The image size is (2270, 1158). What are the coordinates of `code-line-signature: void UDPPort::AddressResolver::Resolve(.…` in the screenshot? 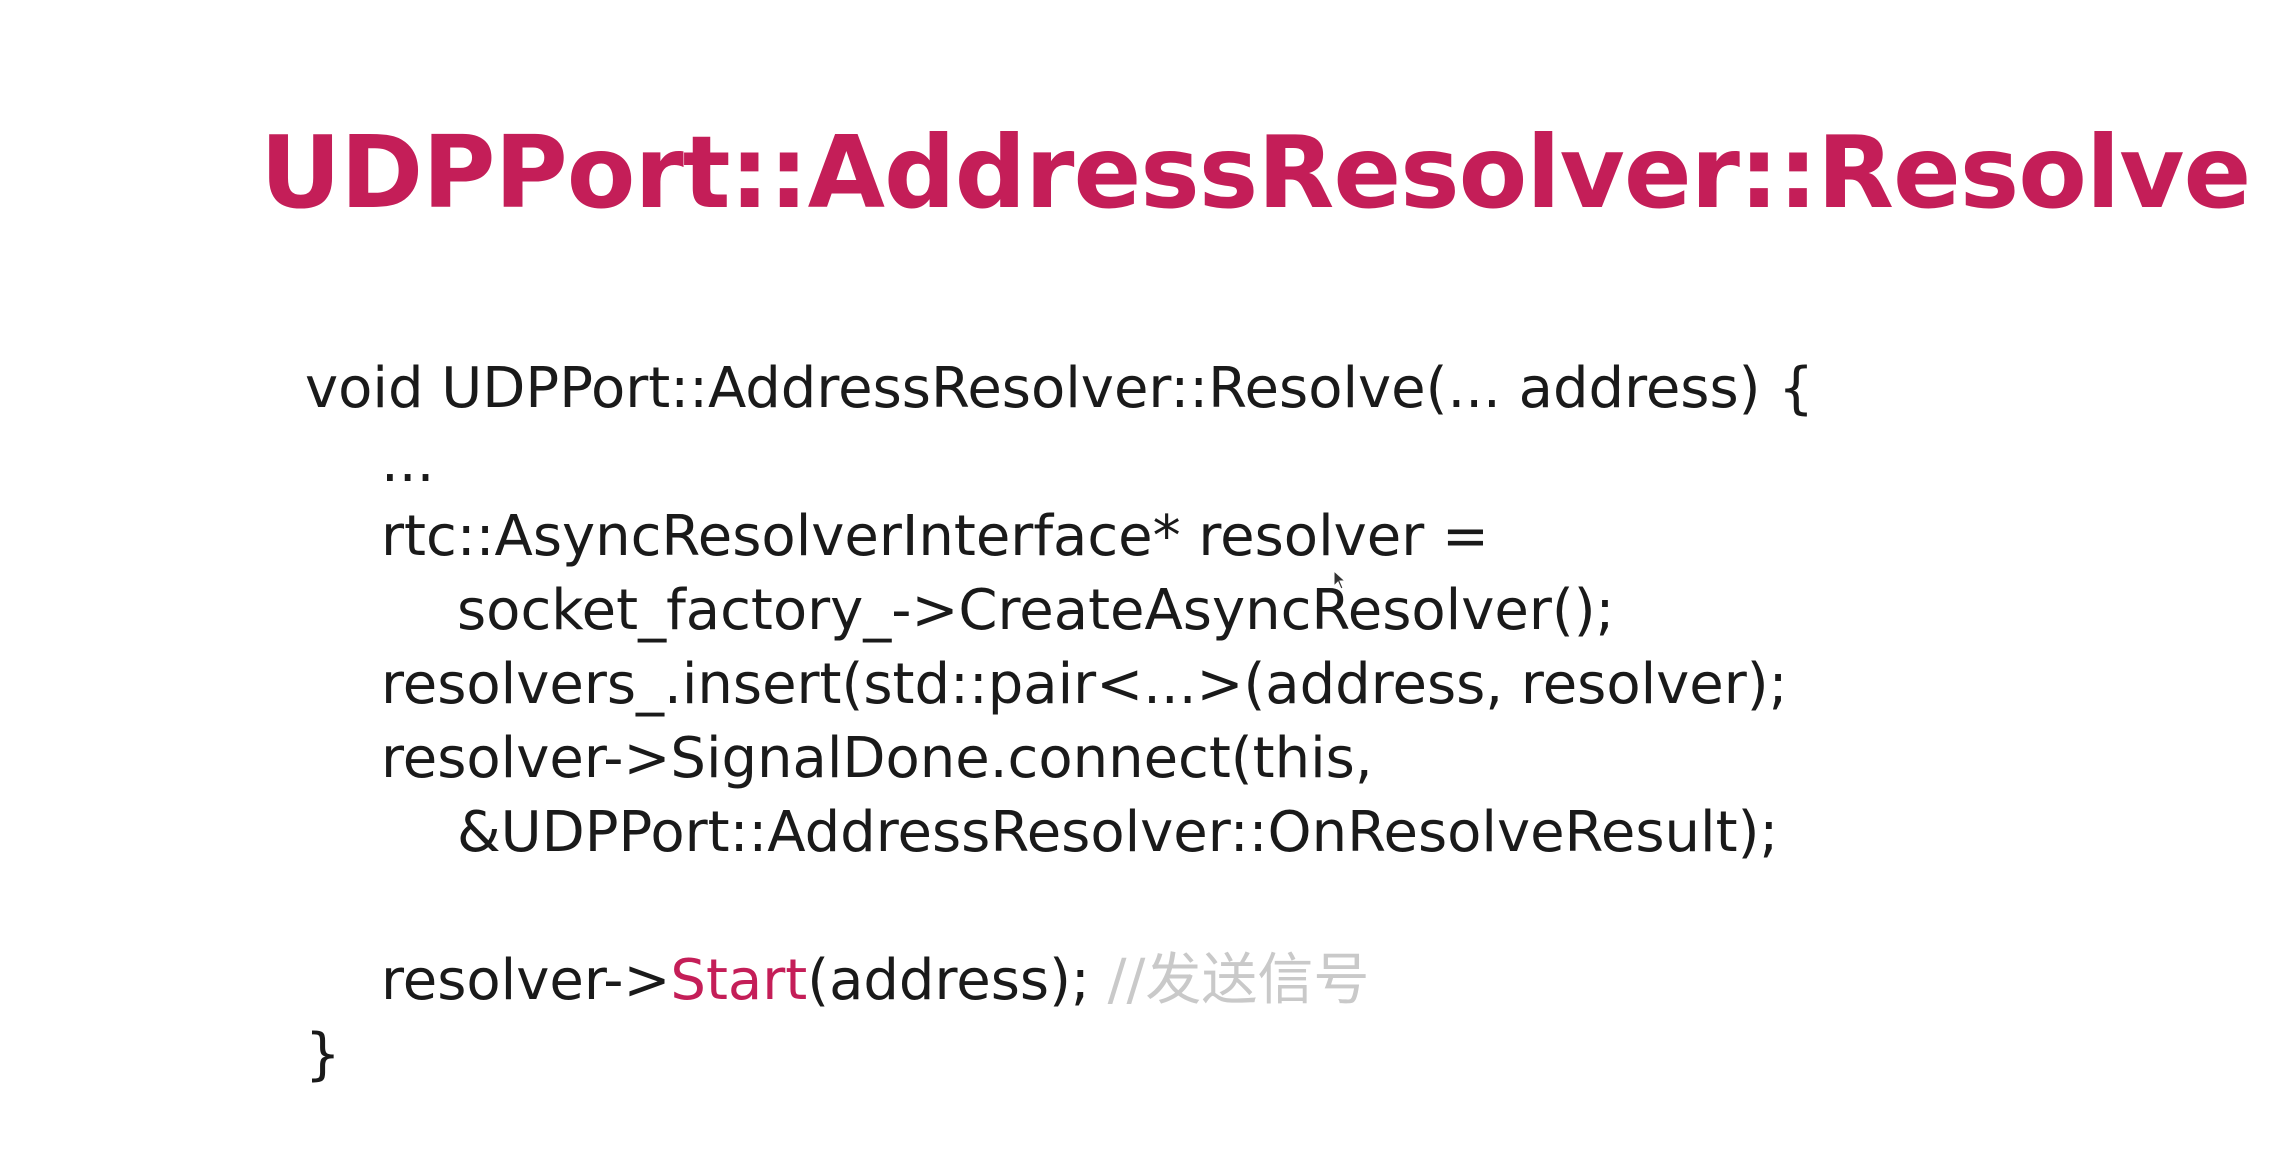 It's located at (1059, 388).